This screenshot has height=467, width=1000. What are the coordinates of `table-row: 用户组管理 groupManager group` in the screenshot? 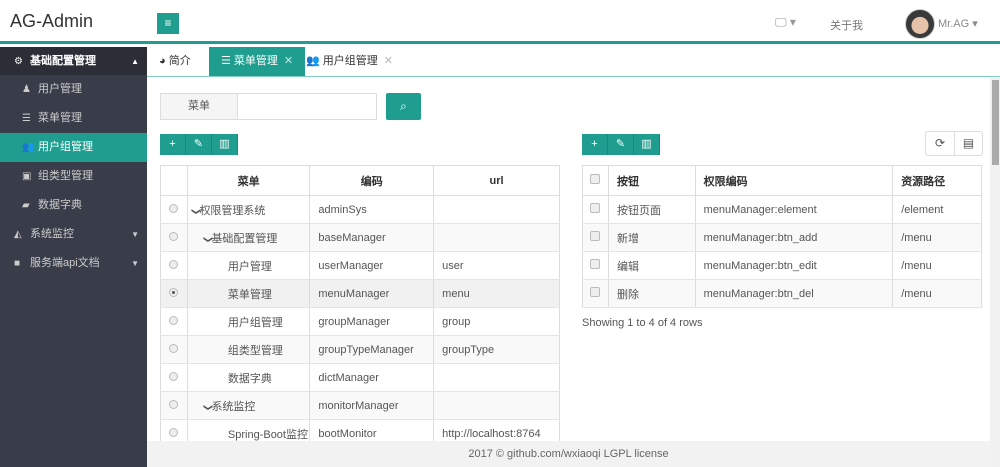 It's located at (360, 321).